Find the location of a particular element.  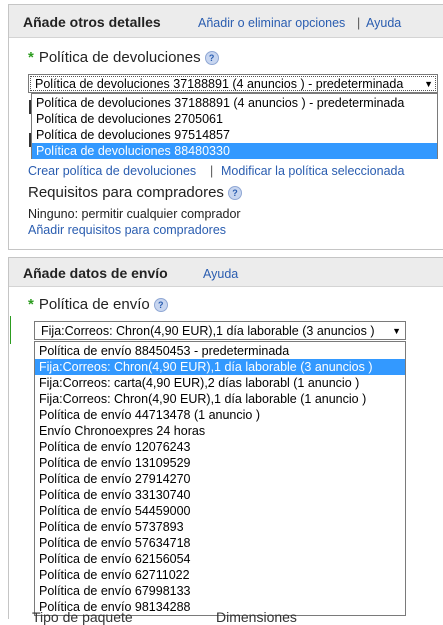

modify-policy-link: Modificar la política seleccionada is located at coordinates (312, 171).